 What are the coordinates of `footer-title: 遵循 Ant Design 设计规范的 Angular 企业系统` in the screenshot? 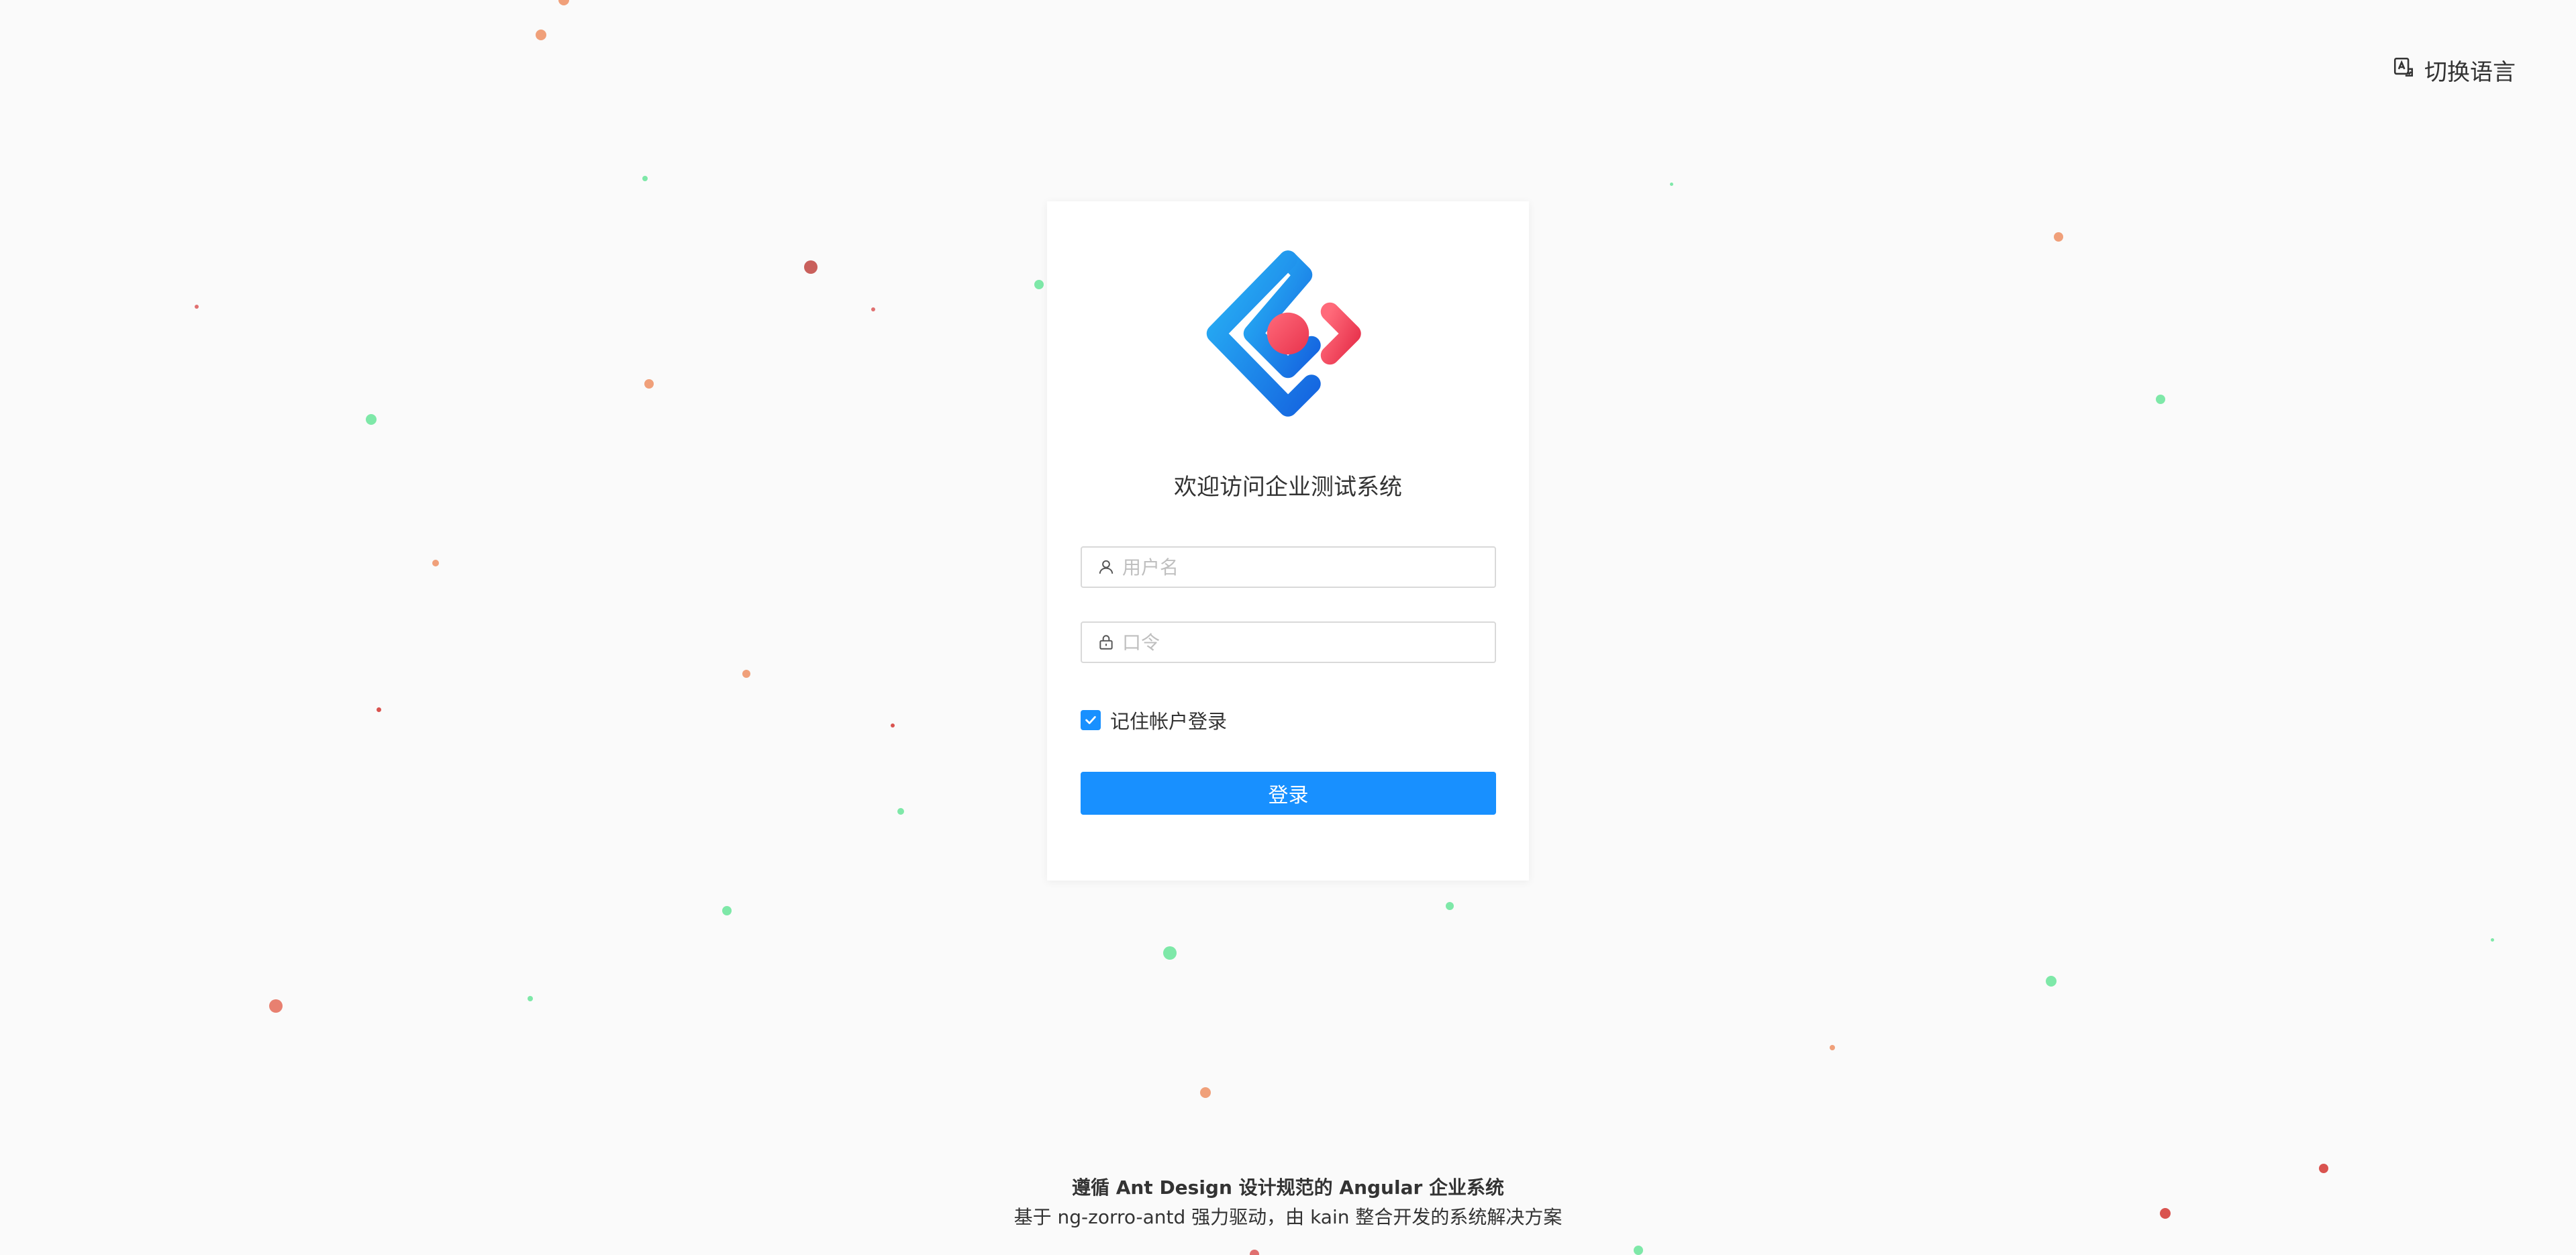 It's located at (1288, 1187).